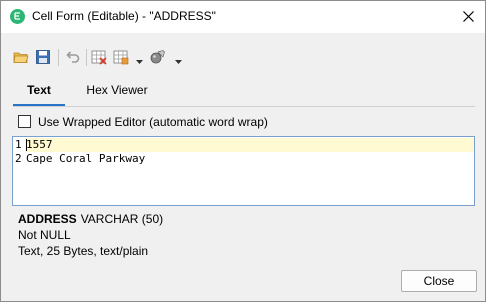 Image resolution: width=486 pixels, height=302 pixels. What do you see at coordinates (153, 122) in the screenshot?
I see `wrapped-editor-label: Use Wrapped Editor (automatic word wrap)` at bounding box center [153, 122].